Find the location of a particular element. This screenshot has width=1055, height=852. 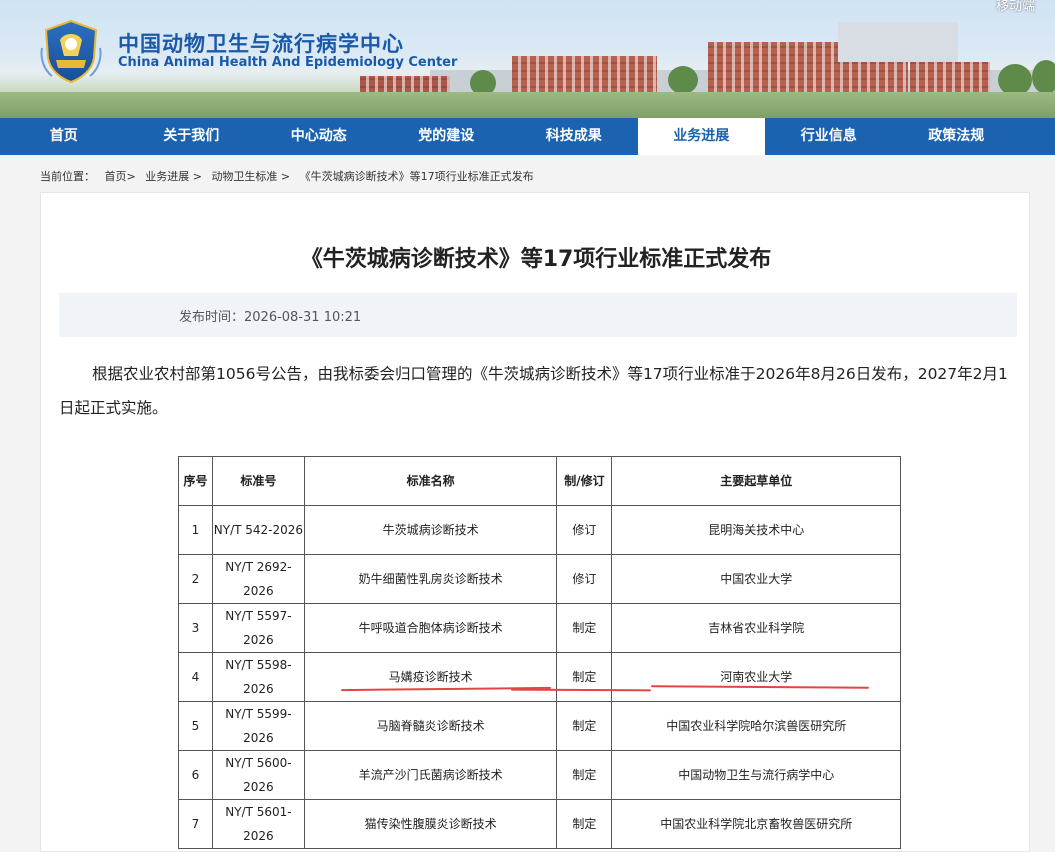

nav-item-news: 中心动态 is located at coordinates (319, 136).